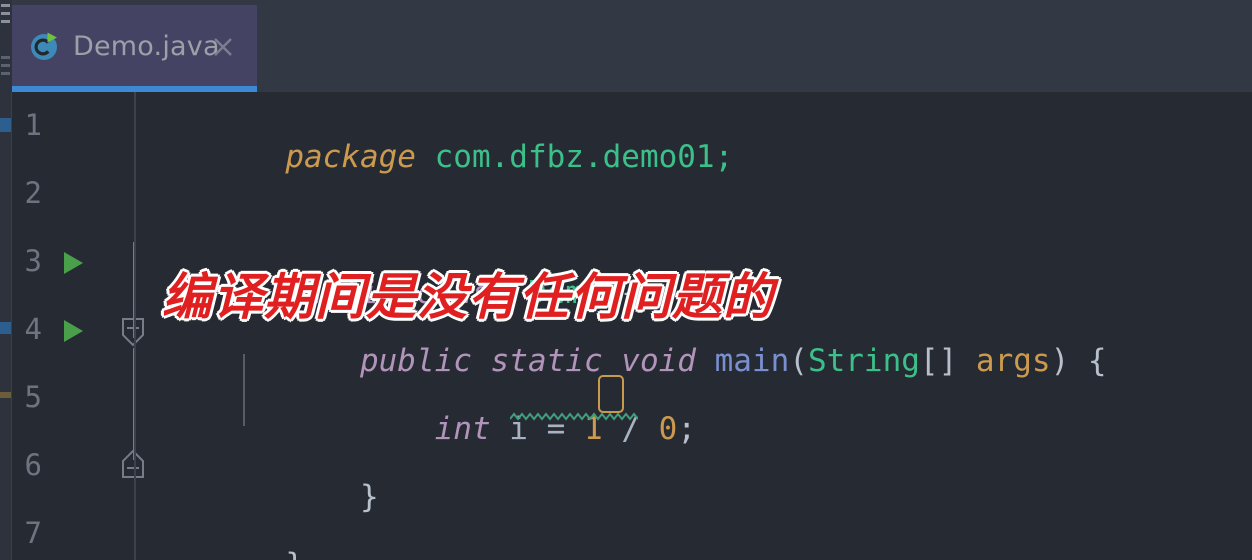 This screenshot has height=560, width=1252. Describe the element at coordinates (1060, 361) in the screenshot. I see `token-paren: )` at that location.